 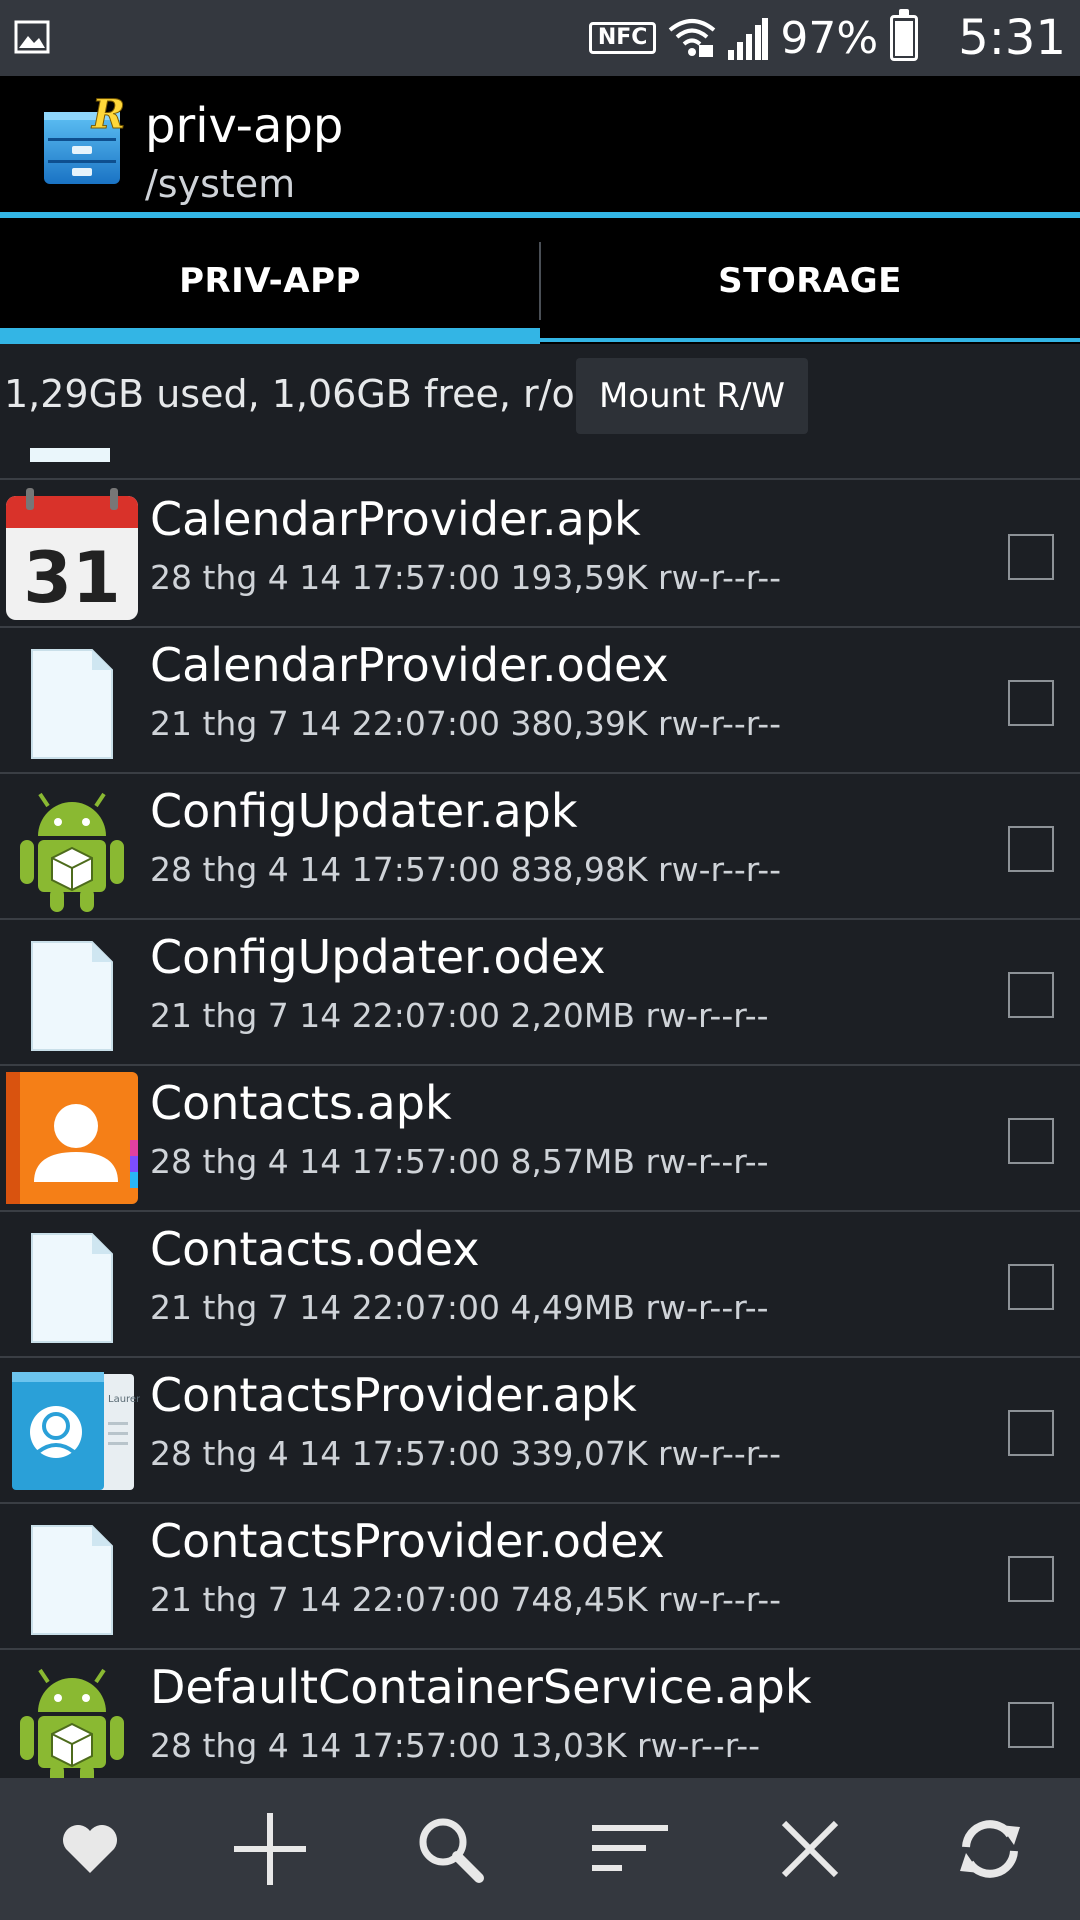 I want to click on storage-info-text: 1,29GB used, 1,06GB free, r/o, so click(x=289, y=394).